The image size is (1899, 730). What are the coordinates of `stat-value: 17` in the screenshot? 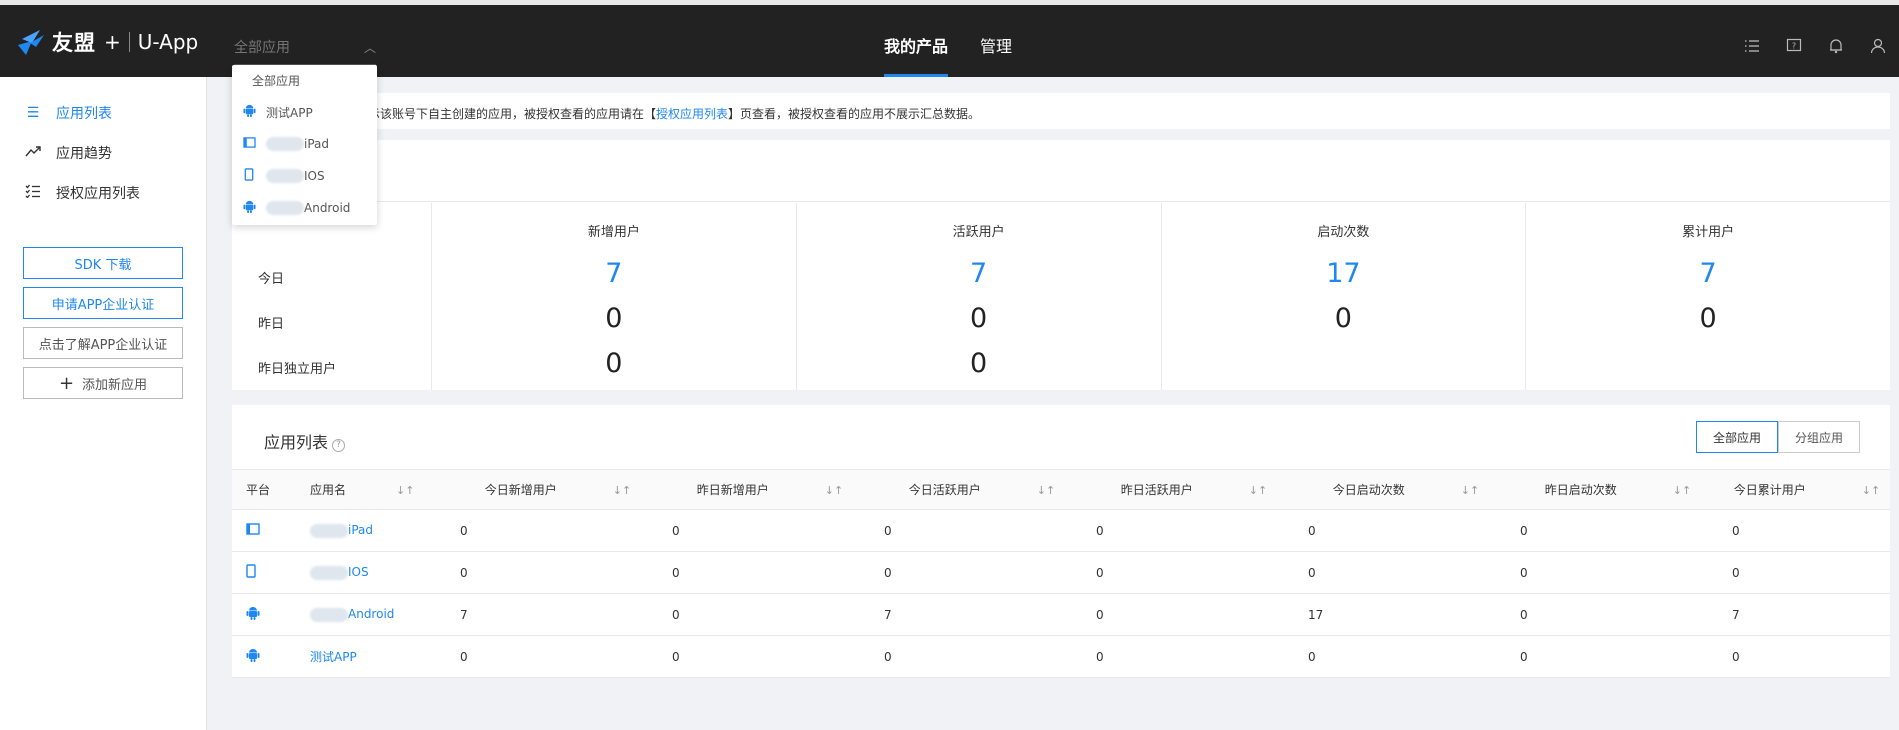 It's located at (1344, 273).